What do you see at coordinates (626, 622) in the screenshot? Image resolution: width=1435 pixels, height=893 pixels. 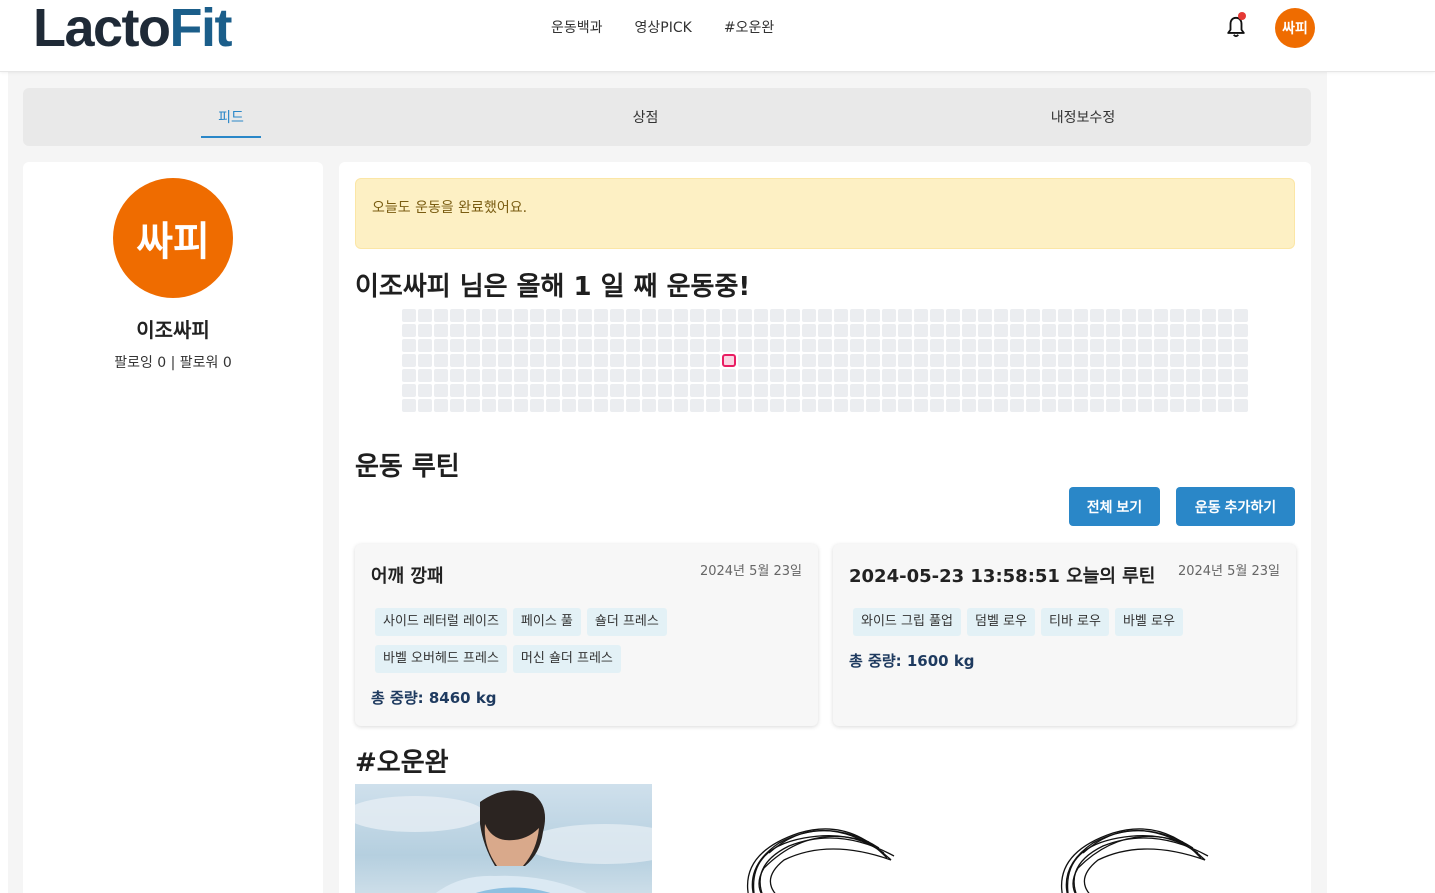 I see `exercise-tag: 숄더 프레스` at bounding box center [626, 622].